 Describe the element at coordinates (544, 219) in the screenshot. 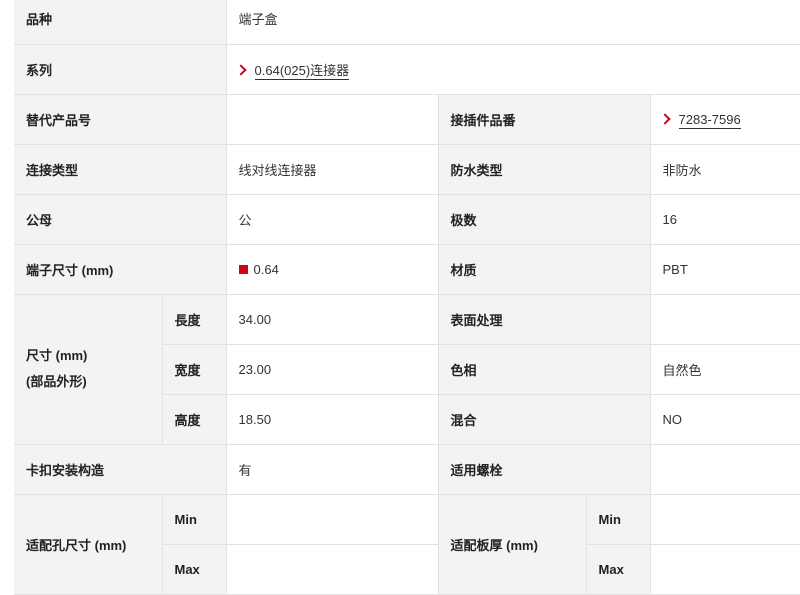

I see `label-poles: 极数` at that location.